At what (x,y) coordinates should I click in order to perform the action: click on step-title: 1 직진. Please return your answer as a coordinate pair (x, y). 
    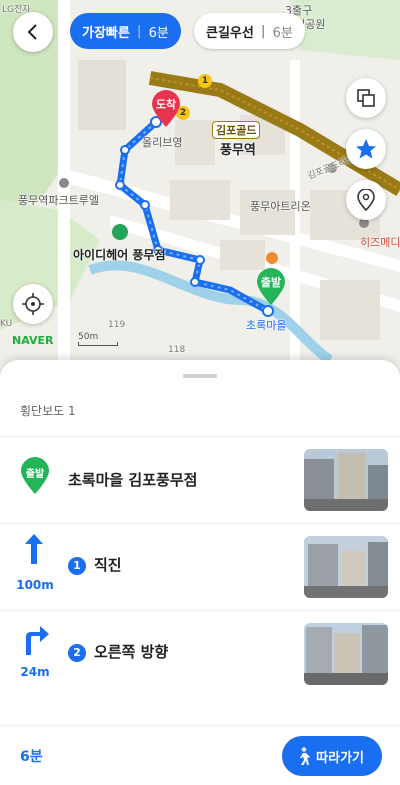
    Looking at the image, I should click on (95, 564).